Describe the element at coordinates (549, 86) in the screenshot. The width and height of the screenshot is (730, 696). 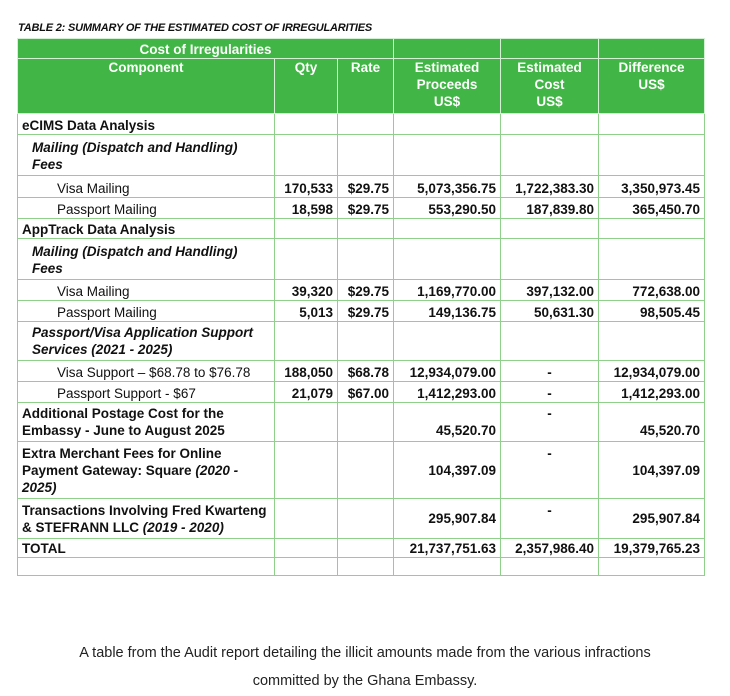
I see `header-cost: Estimated Cost US$` at that location.